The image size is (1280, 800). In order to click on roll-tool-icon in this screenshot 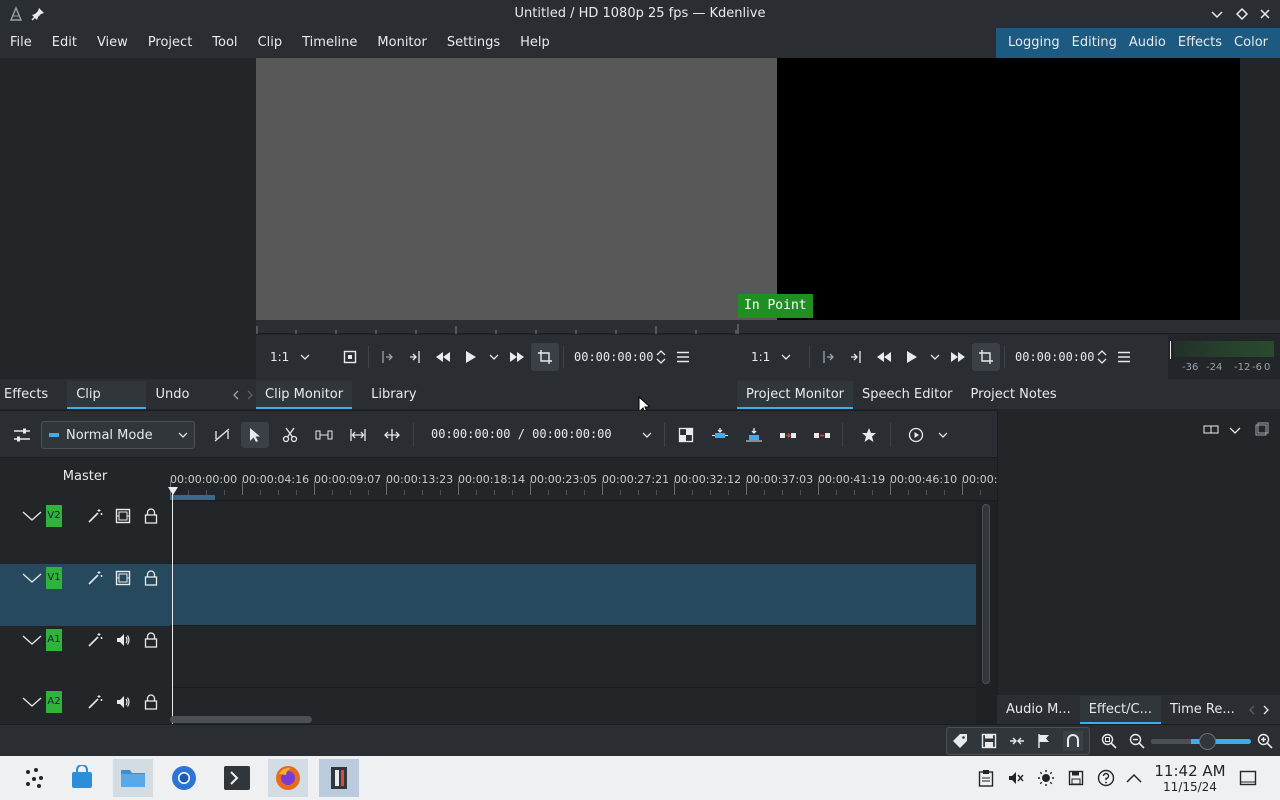, I will do `click(392, 435)`.